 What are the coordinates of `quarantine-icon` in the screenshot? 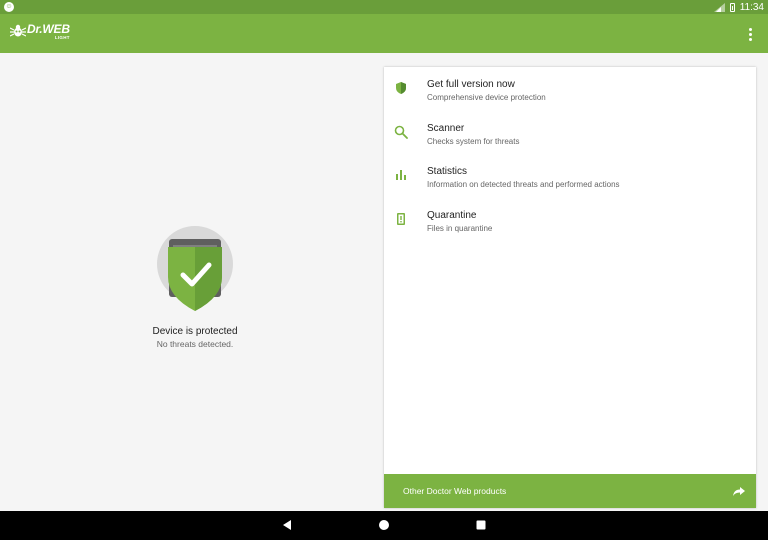 It's located at (401, 219).